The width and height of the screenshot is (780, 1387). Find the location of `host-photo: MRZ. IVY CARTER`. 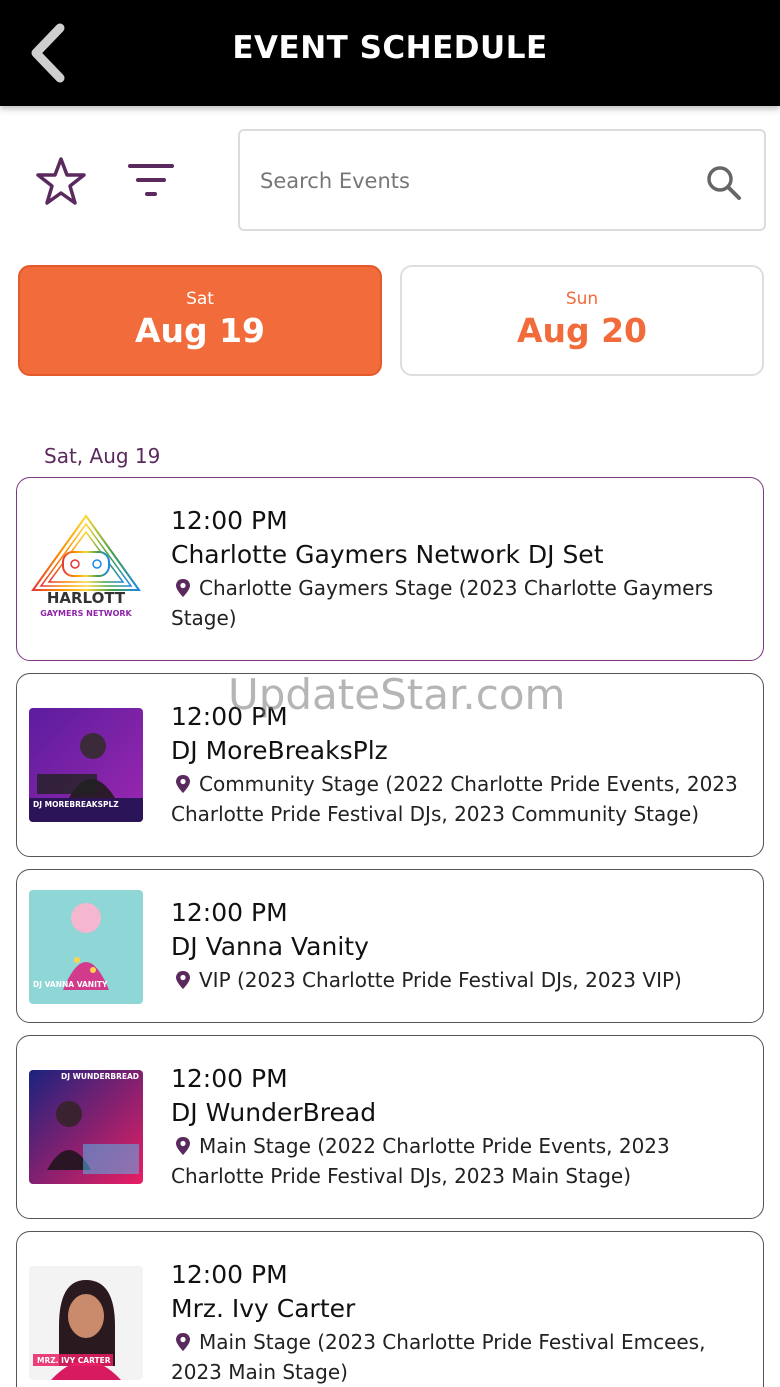

host-photo: MRZ. IVY CARTER is located at coordinates (86, 1323).